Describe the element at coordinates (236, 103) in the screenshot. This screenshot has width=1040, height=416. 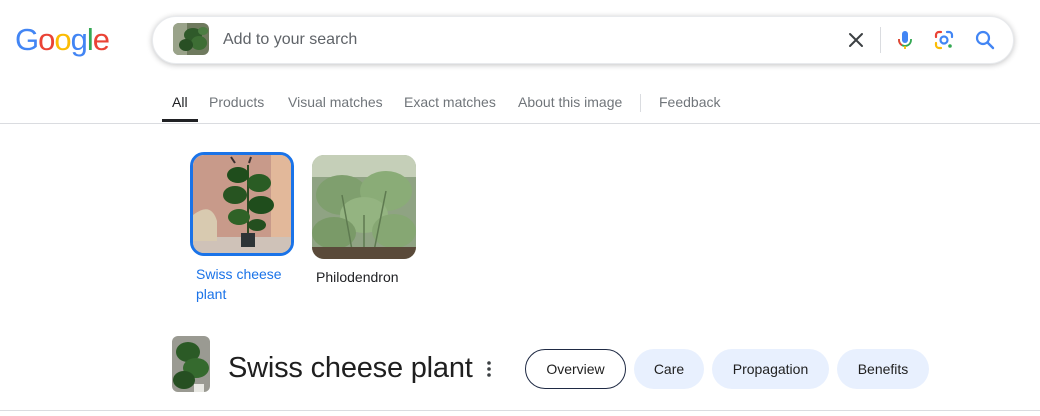
I see `tab-products: Products` at that location.